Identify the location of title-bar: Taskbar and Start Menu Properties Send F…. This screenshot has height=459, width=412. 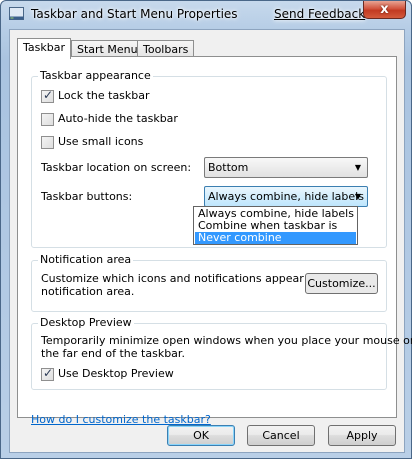
(206, 14).